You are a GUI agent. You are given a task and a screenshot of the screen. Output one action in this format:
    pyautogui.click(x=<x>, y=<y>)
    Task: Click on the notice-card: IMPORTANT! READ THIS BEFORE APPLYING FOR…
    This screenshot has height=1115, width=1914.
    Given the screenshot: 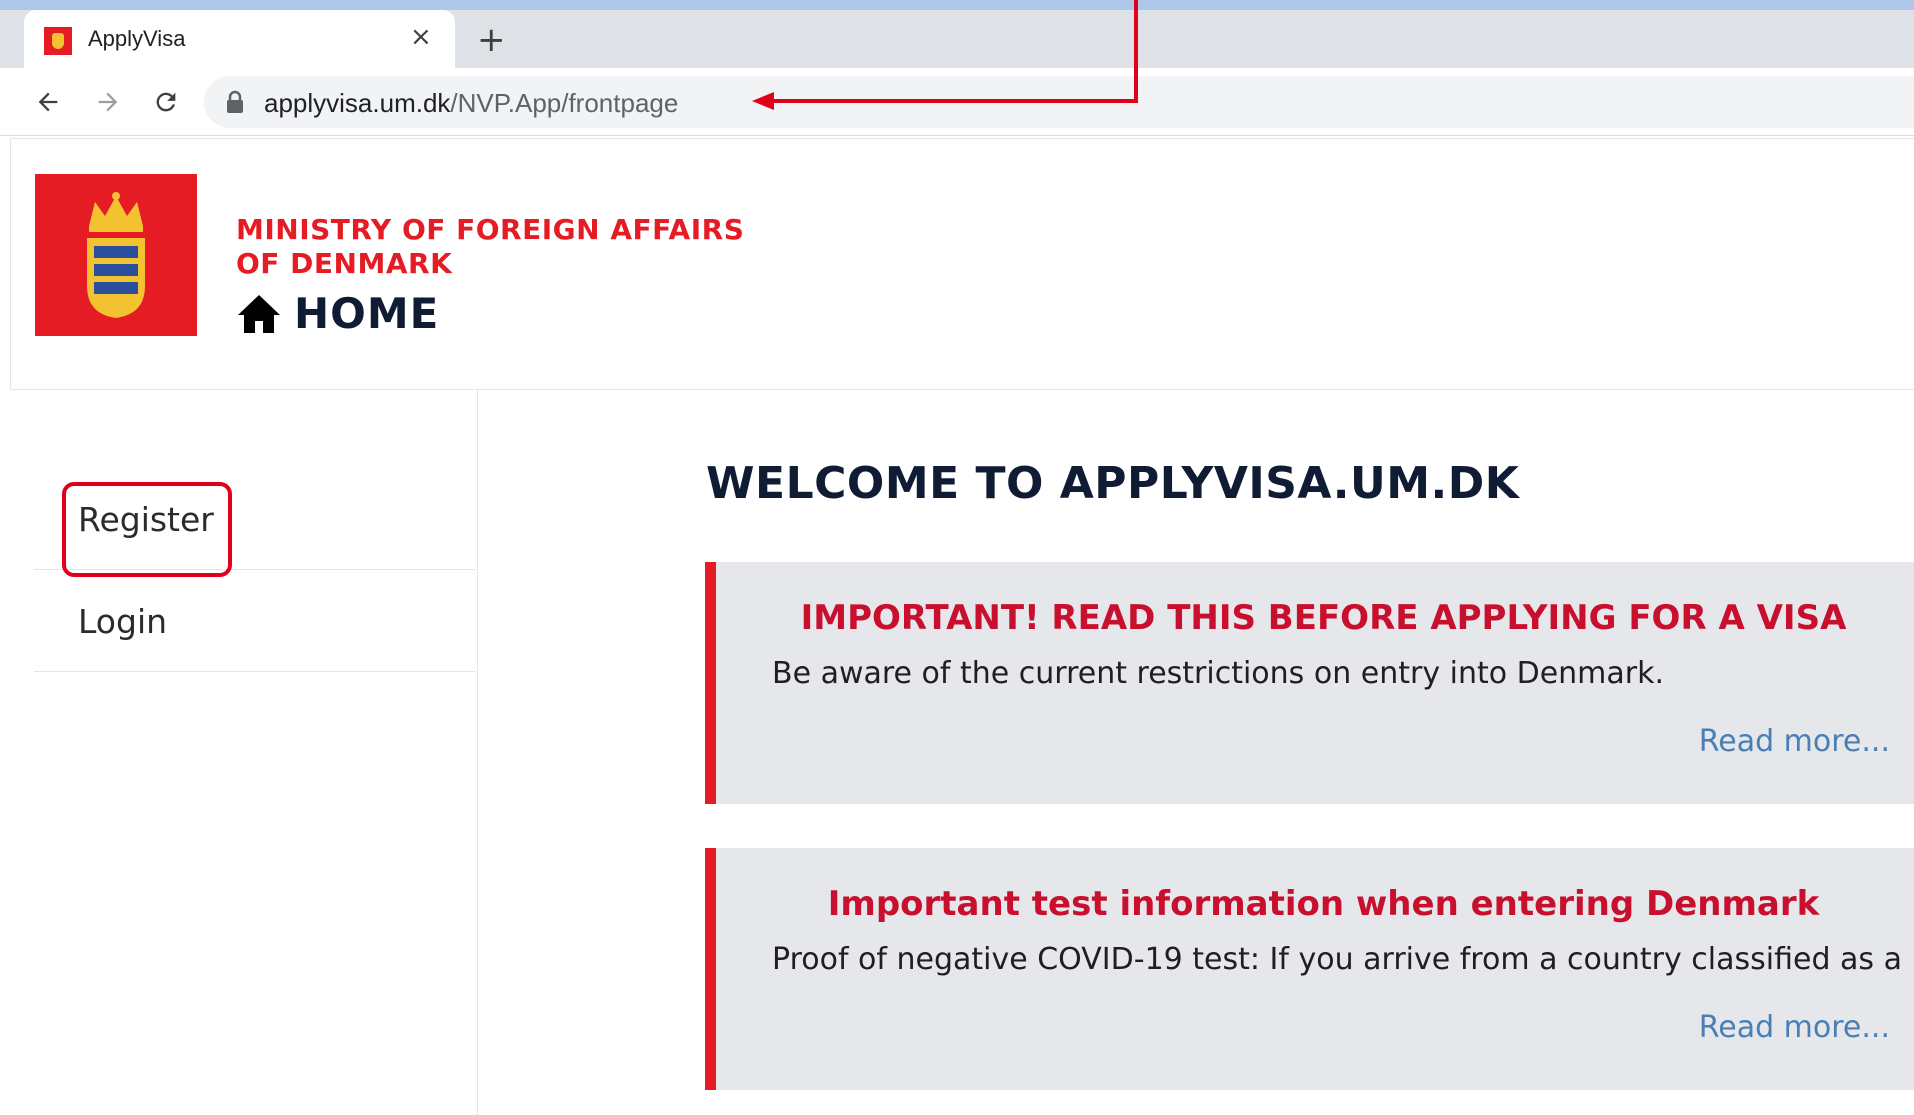 What is the action you would take?
    pyautogui.click(x=1309, y=683)
    